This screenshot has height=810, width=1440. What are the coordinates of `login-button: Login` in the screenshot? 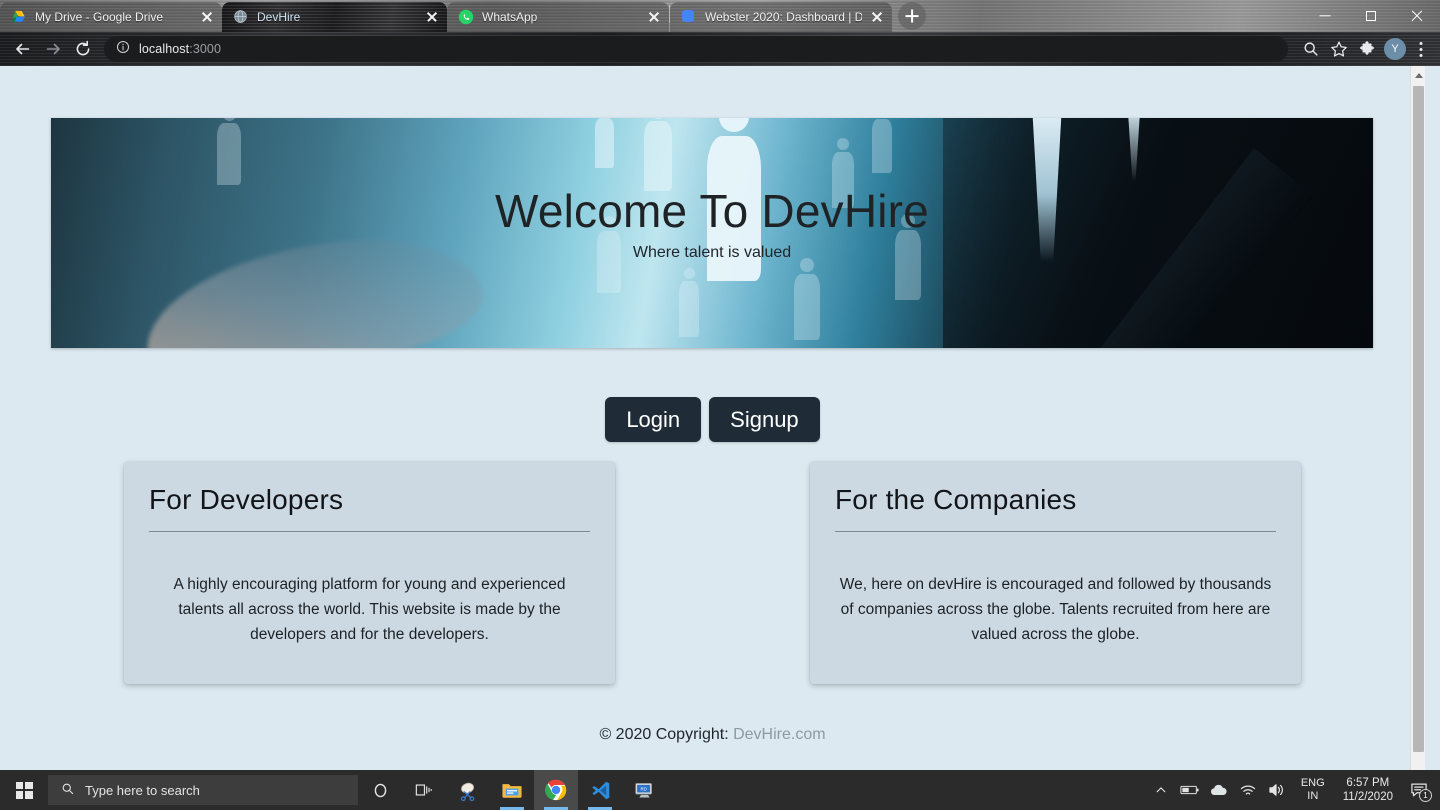 It's located at (653, 420).